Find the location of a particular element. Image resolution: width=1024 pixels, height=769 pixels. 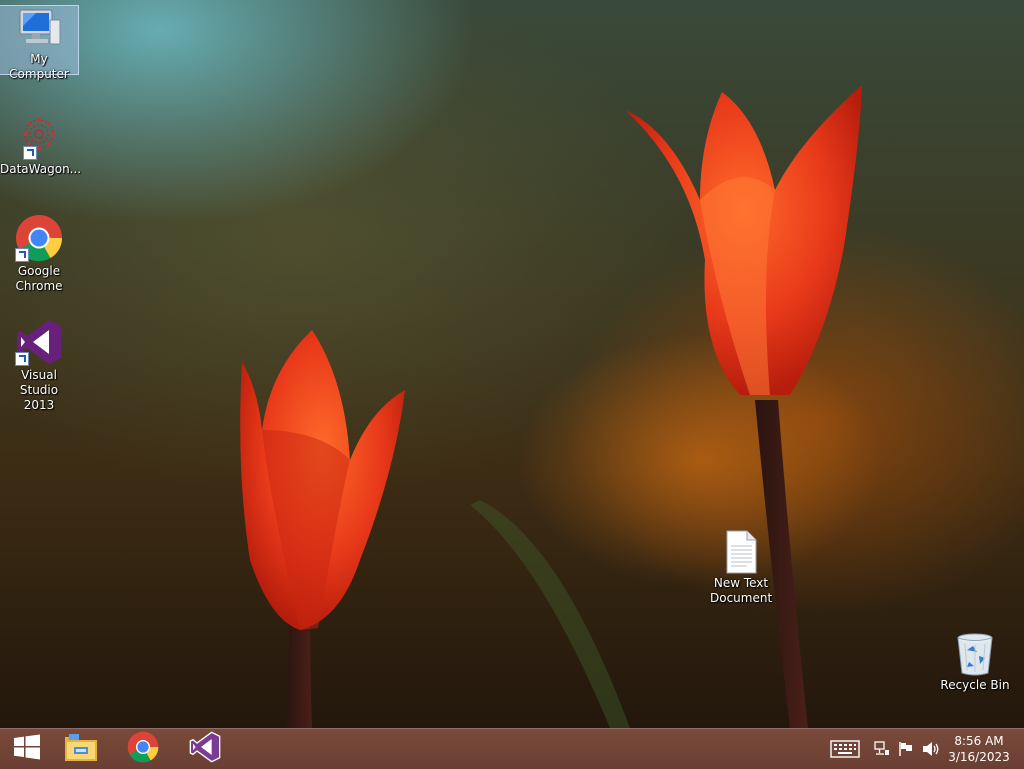

desktop-icon-new-text-document: New Text Document is located at coordinates (741, 568).